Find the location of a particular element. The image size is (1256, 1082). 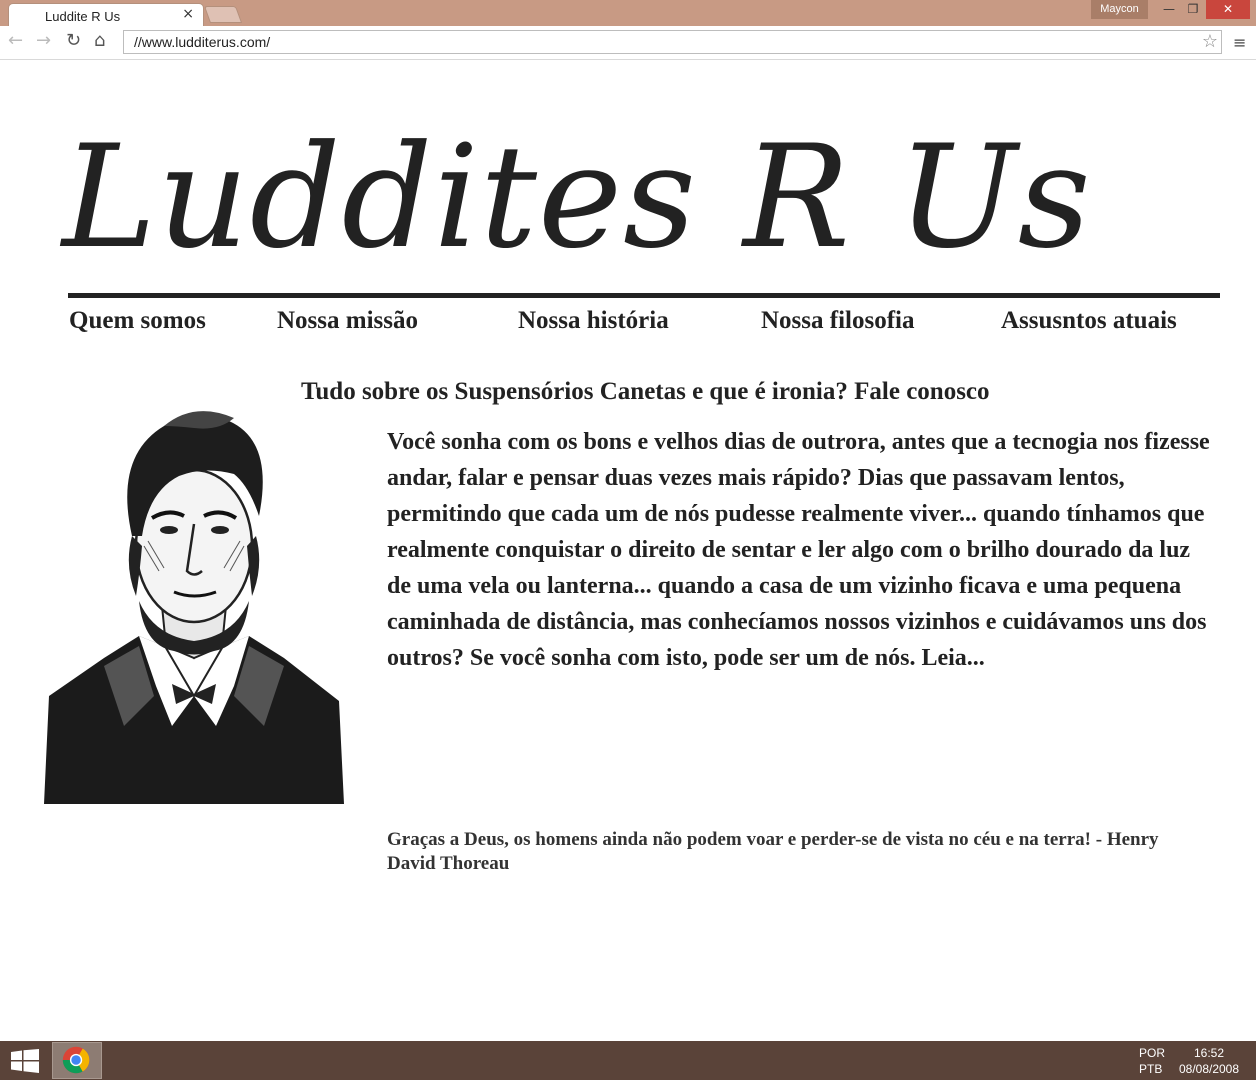

taskbar-chrome-button is located at coordinates (77, 1060).